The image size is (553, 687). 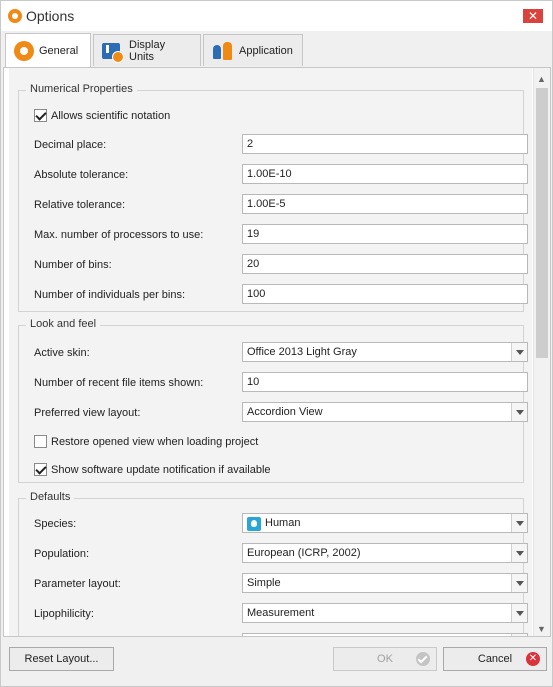 I want to click on max-processors-label: Max. number of processors to use:, so click(x=119, y=235).